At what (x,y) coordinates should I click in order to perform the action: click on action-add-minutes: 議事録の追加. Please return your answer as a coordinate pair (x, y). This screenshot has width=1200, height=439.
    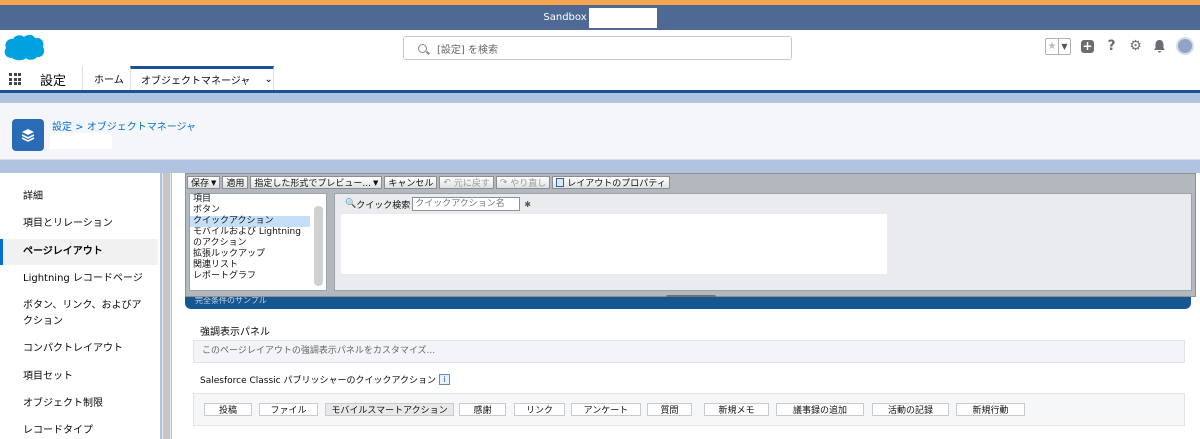
    Looking at the image, I should click on (820, 409).